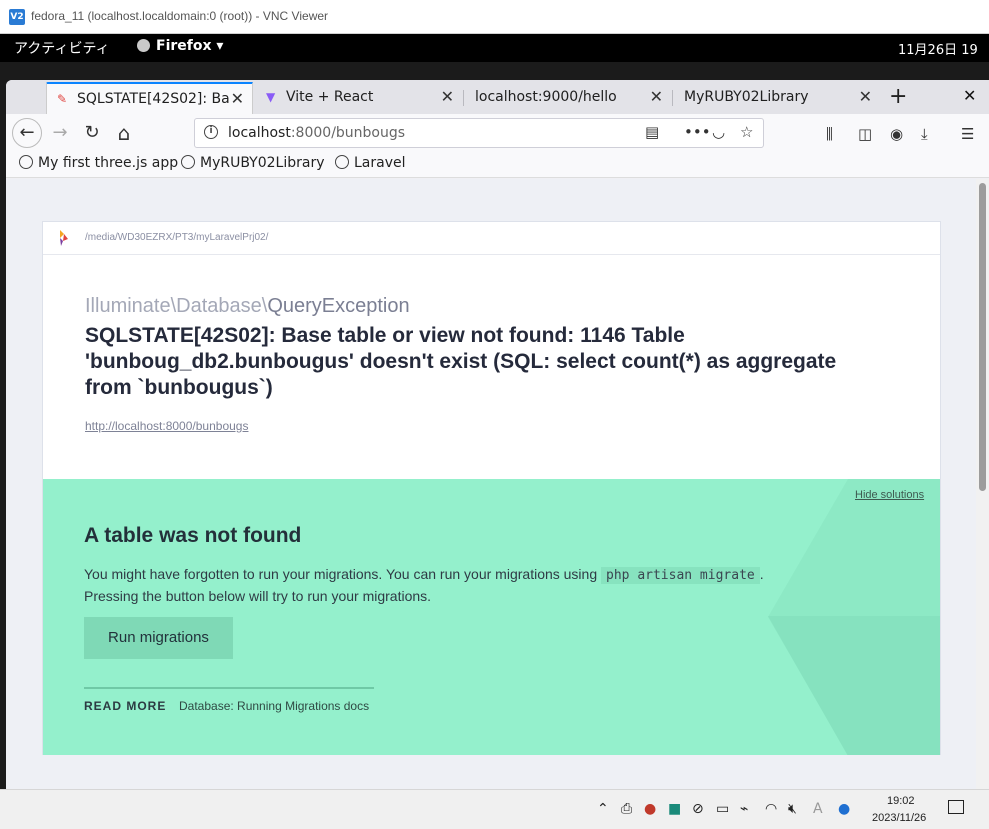 Image resolution: width=989 pixels, height=829 pixels. What do you see at coordinates (674, 809) in the screenshot?
I see `app-tray-icon: ■` at bounding box center [674, 809].